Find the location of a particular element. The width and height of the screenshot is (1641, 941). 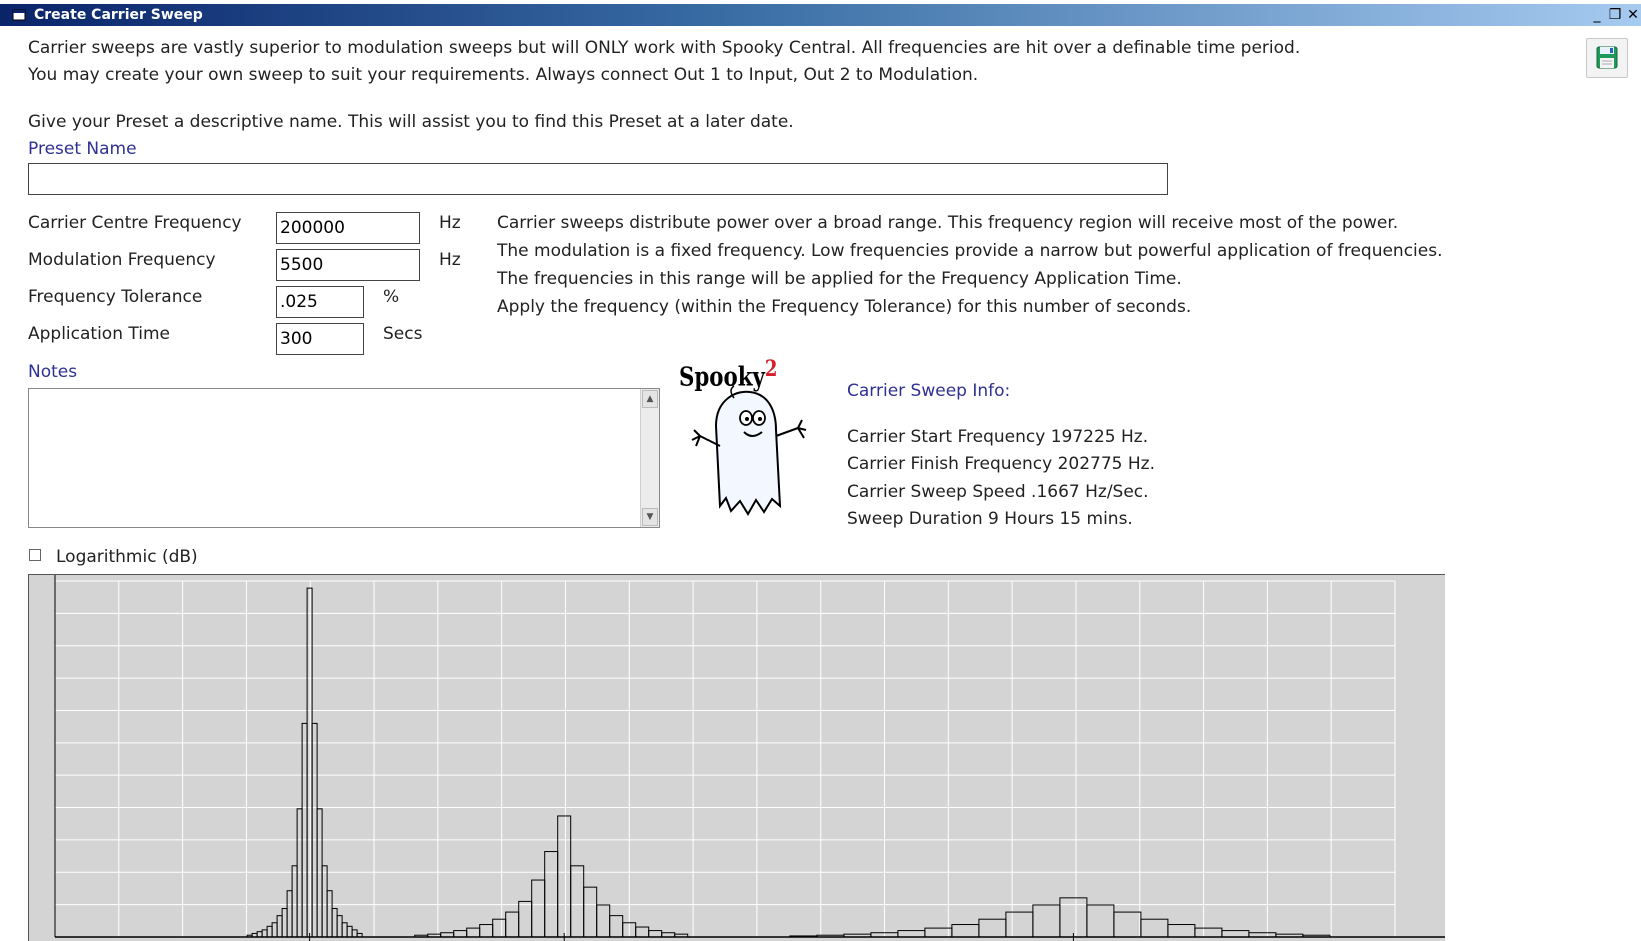

restore-button: ❒ is located at coordinates (1615, 15).